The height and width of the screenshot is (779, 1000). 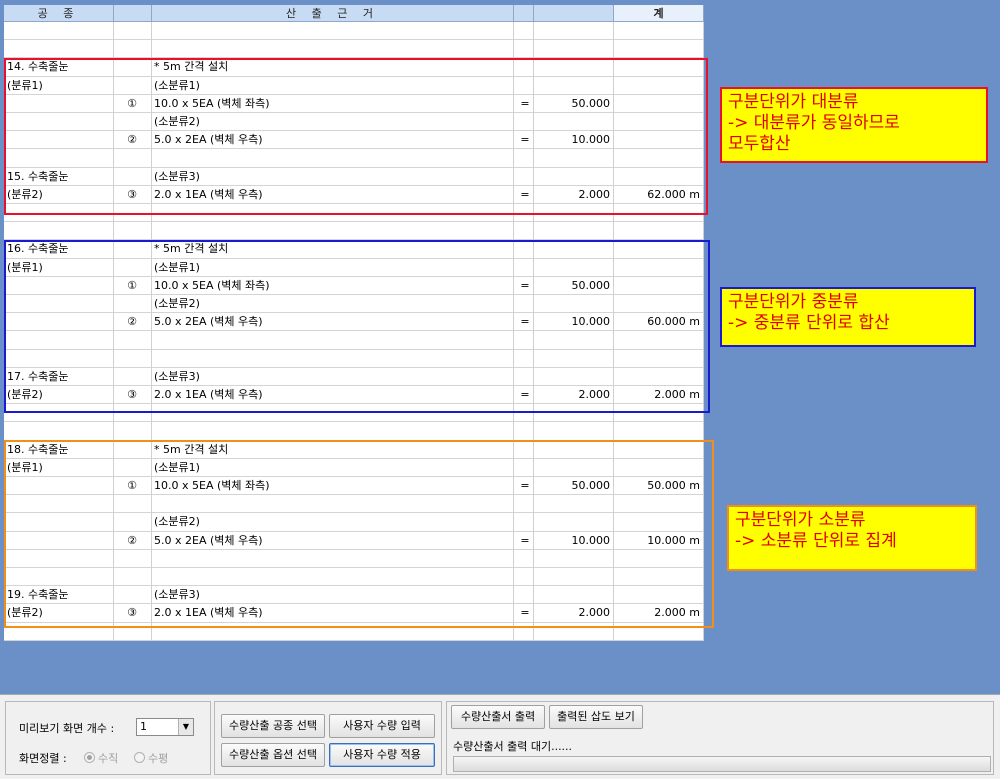 I want to click on cell-work-type: 18. 수축줄눈, so click(x=59, y=449).